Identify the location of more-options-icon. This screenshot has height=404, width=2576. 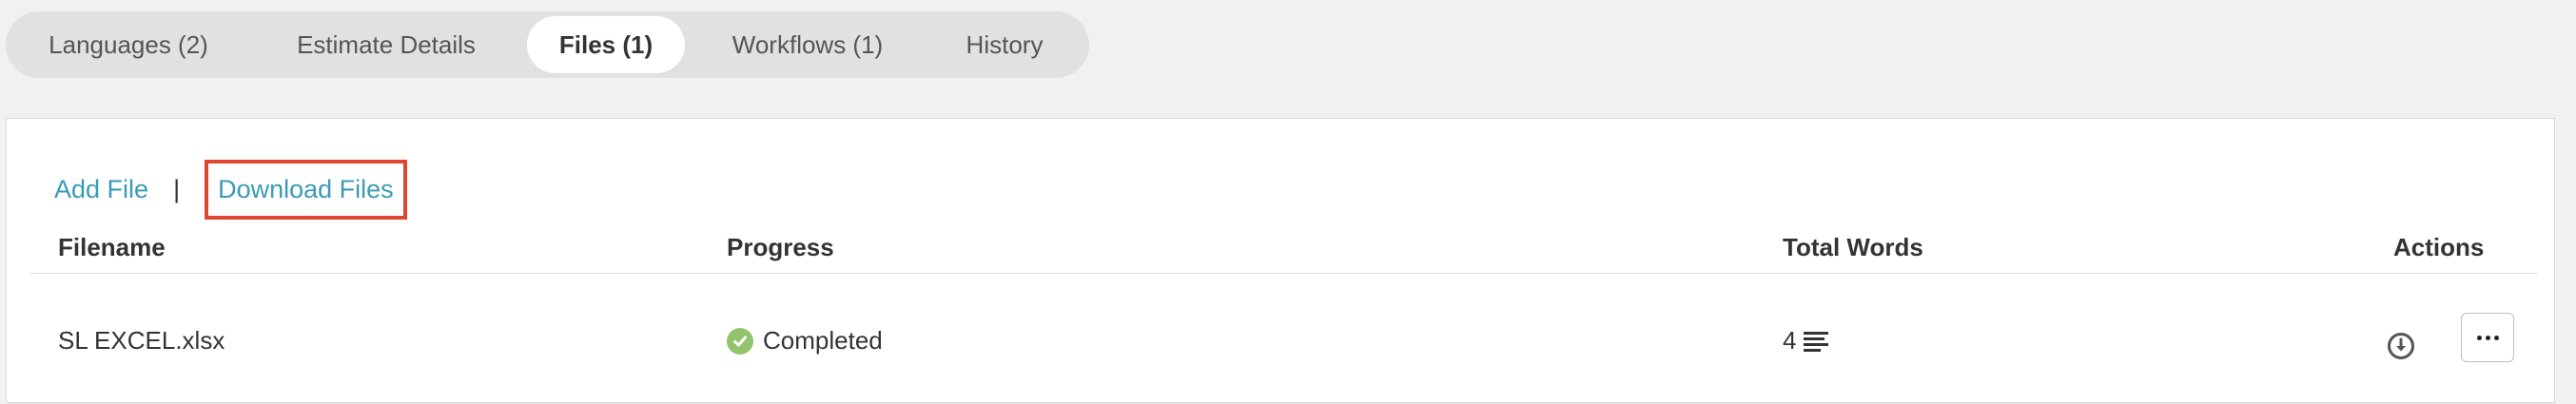
(2479, 337).